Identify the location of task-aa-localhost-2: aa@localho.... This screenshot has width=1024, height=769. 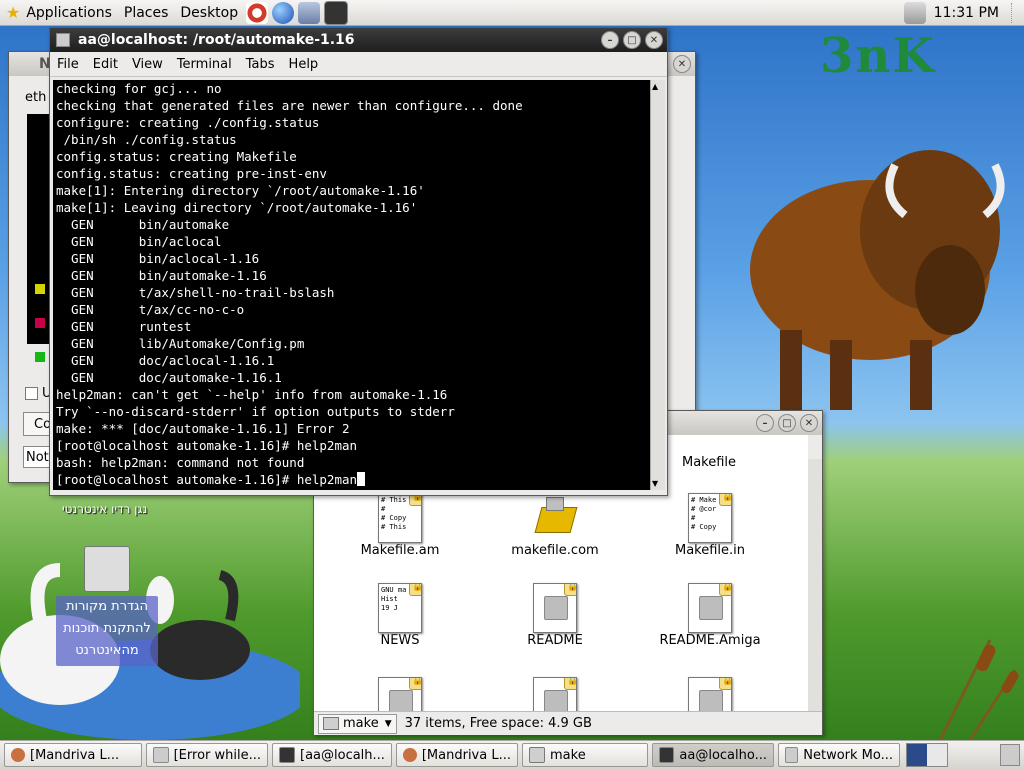
(713, 755).